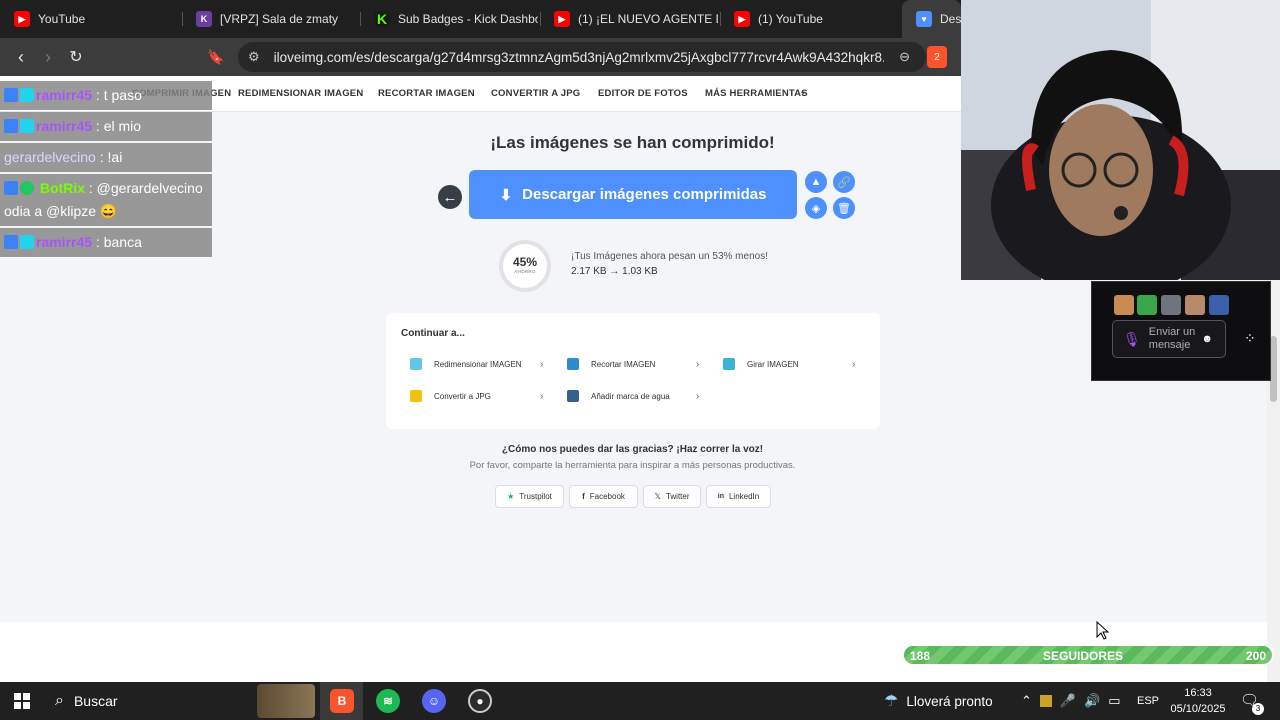 This screenshot has height=720, width=1280. What do you see at coordinates (1083, 656) in the screenshot?
I see `goal-label: SEGUIDORES` at bounding box center [1083, 656].